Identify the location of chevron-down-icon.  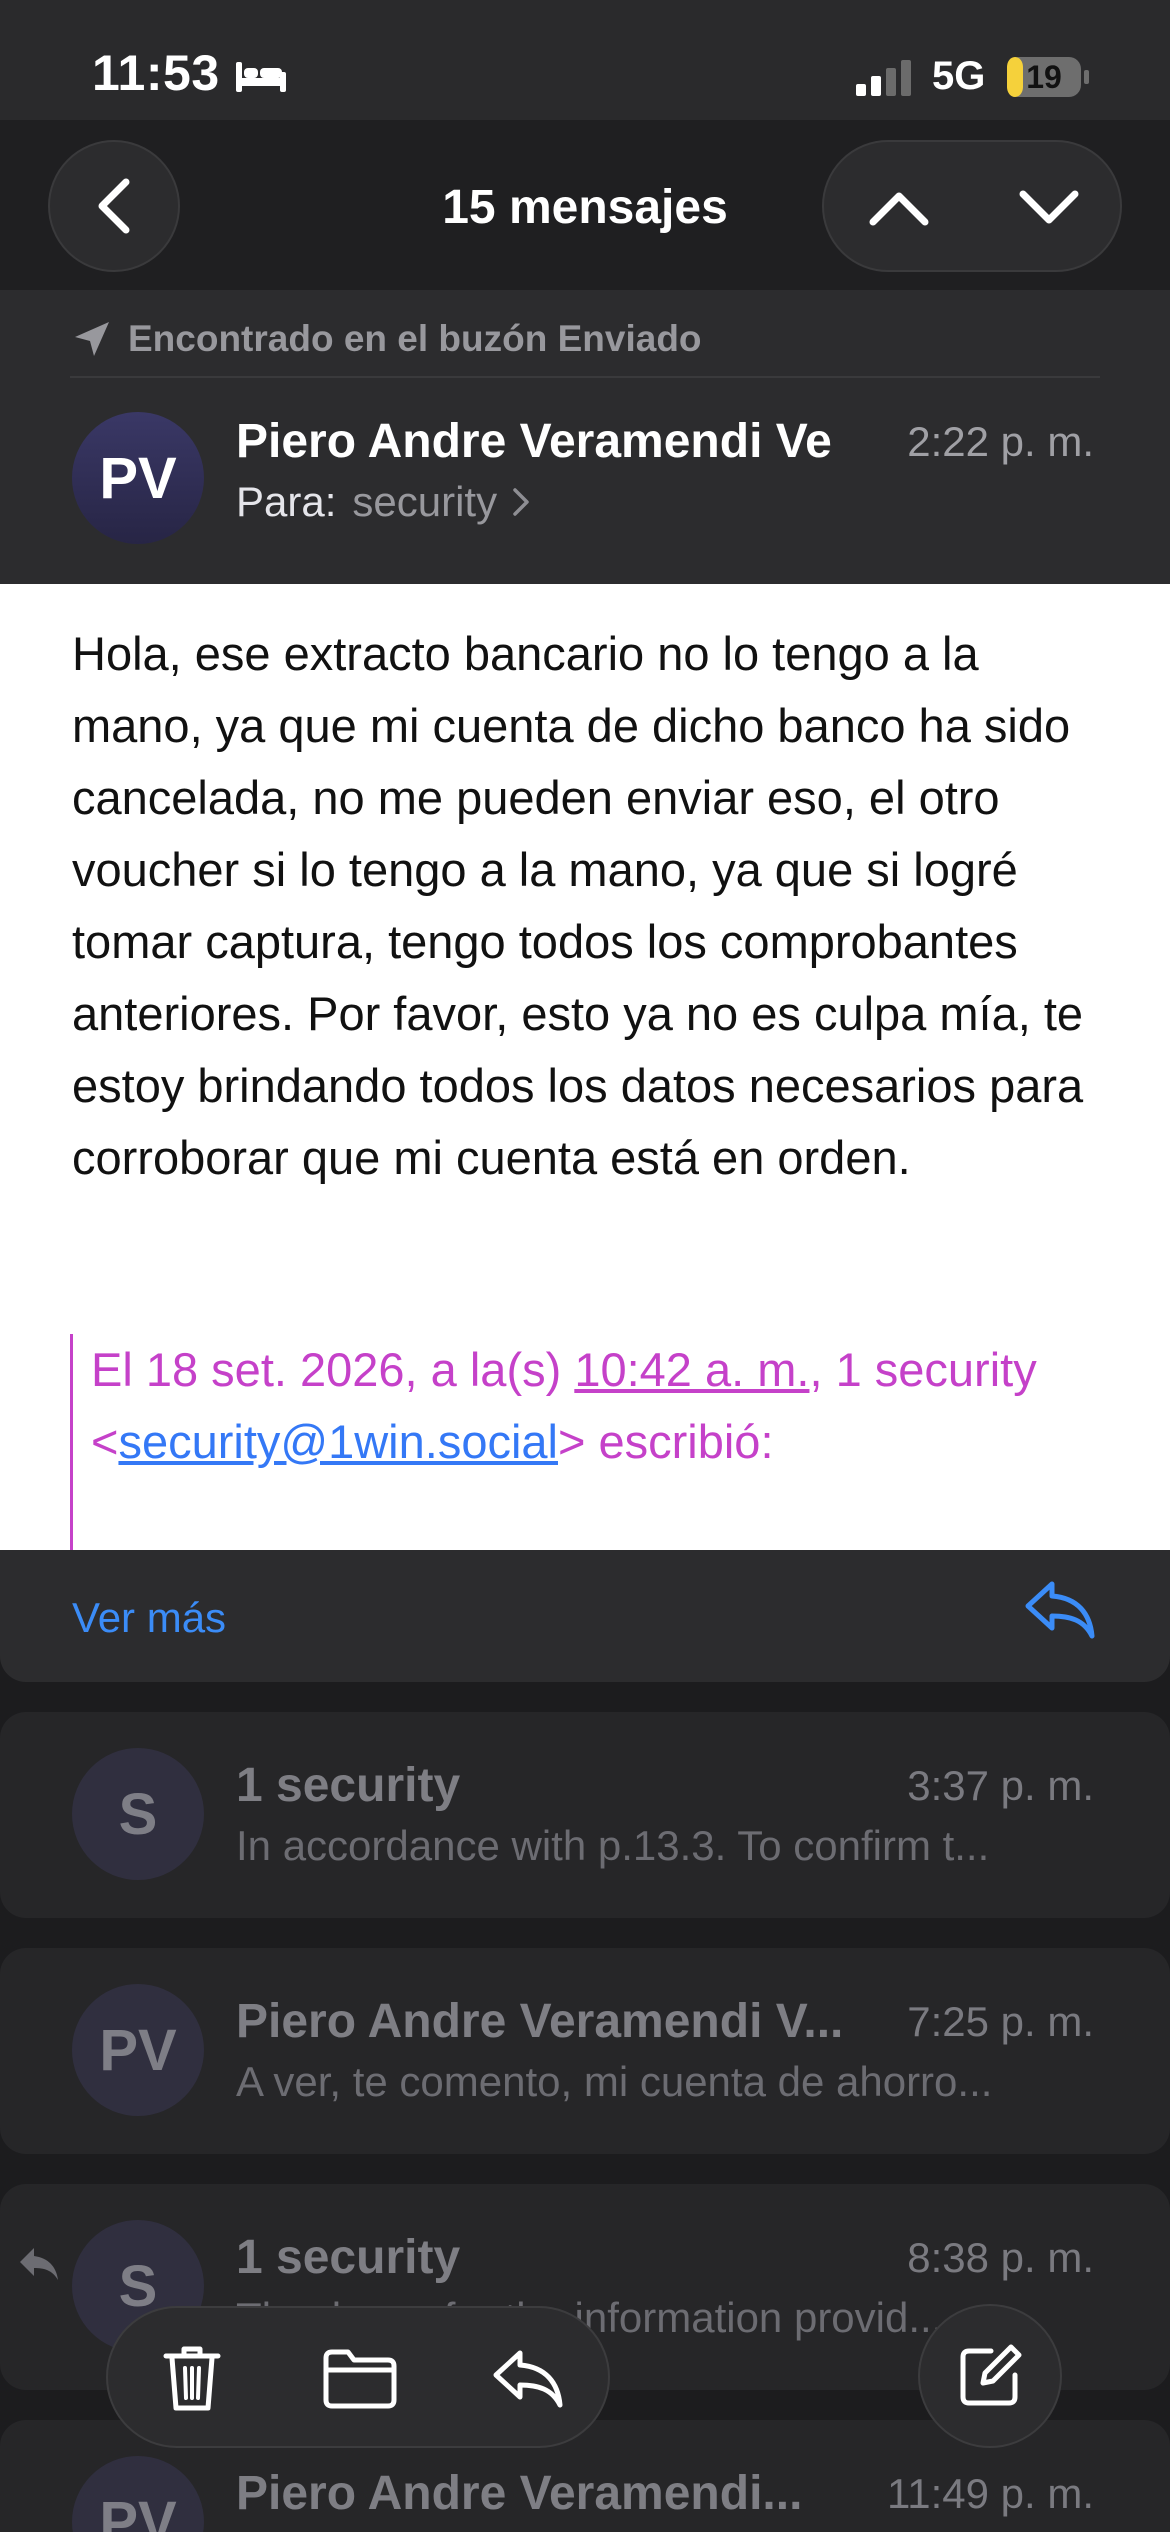
(1049, 207).